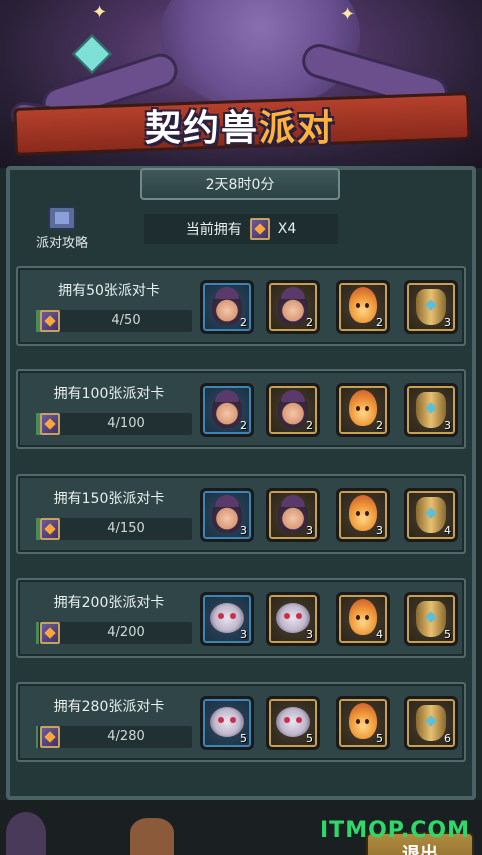 This screenshot has height=855, width=482. I want to click on tier-label: 拥有280张派对卡, so click(109, 707).